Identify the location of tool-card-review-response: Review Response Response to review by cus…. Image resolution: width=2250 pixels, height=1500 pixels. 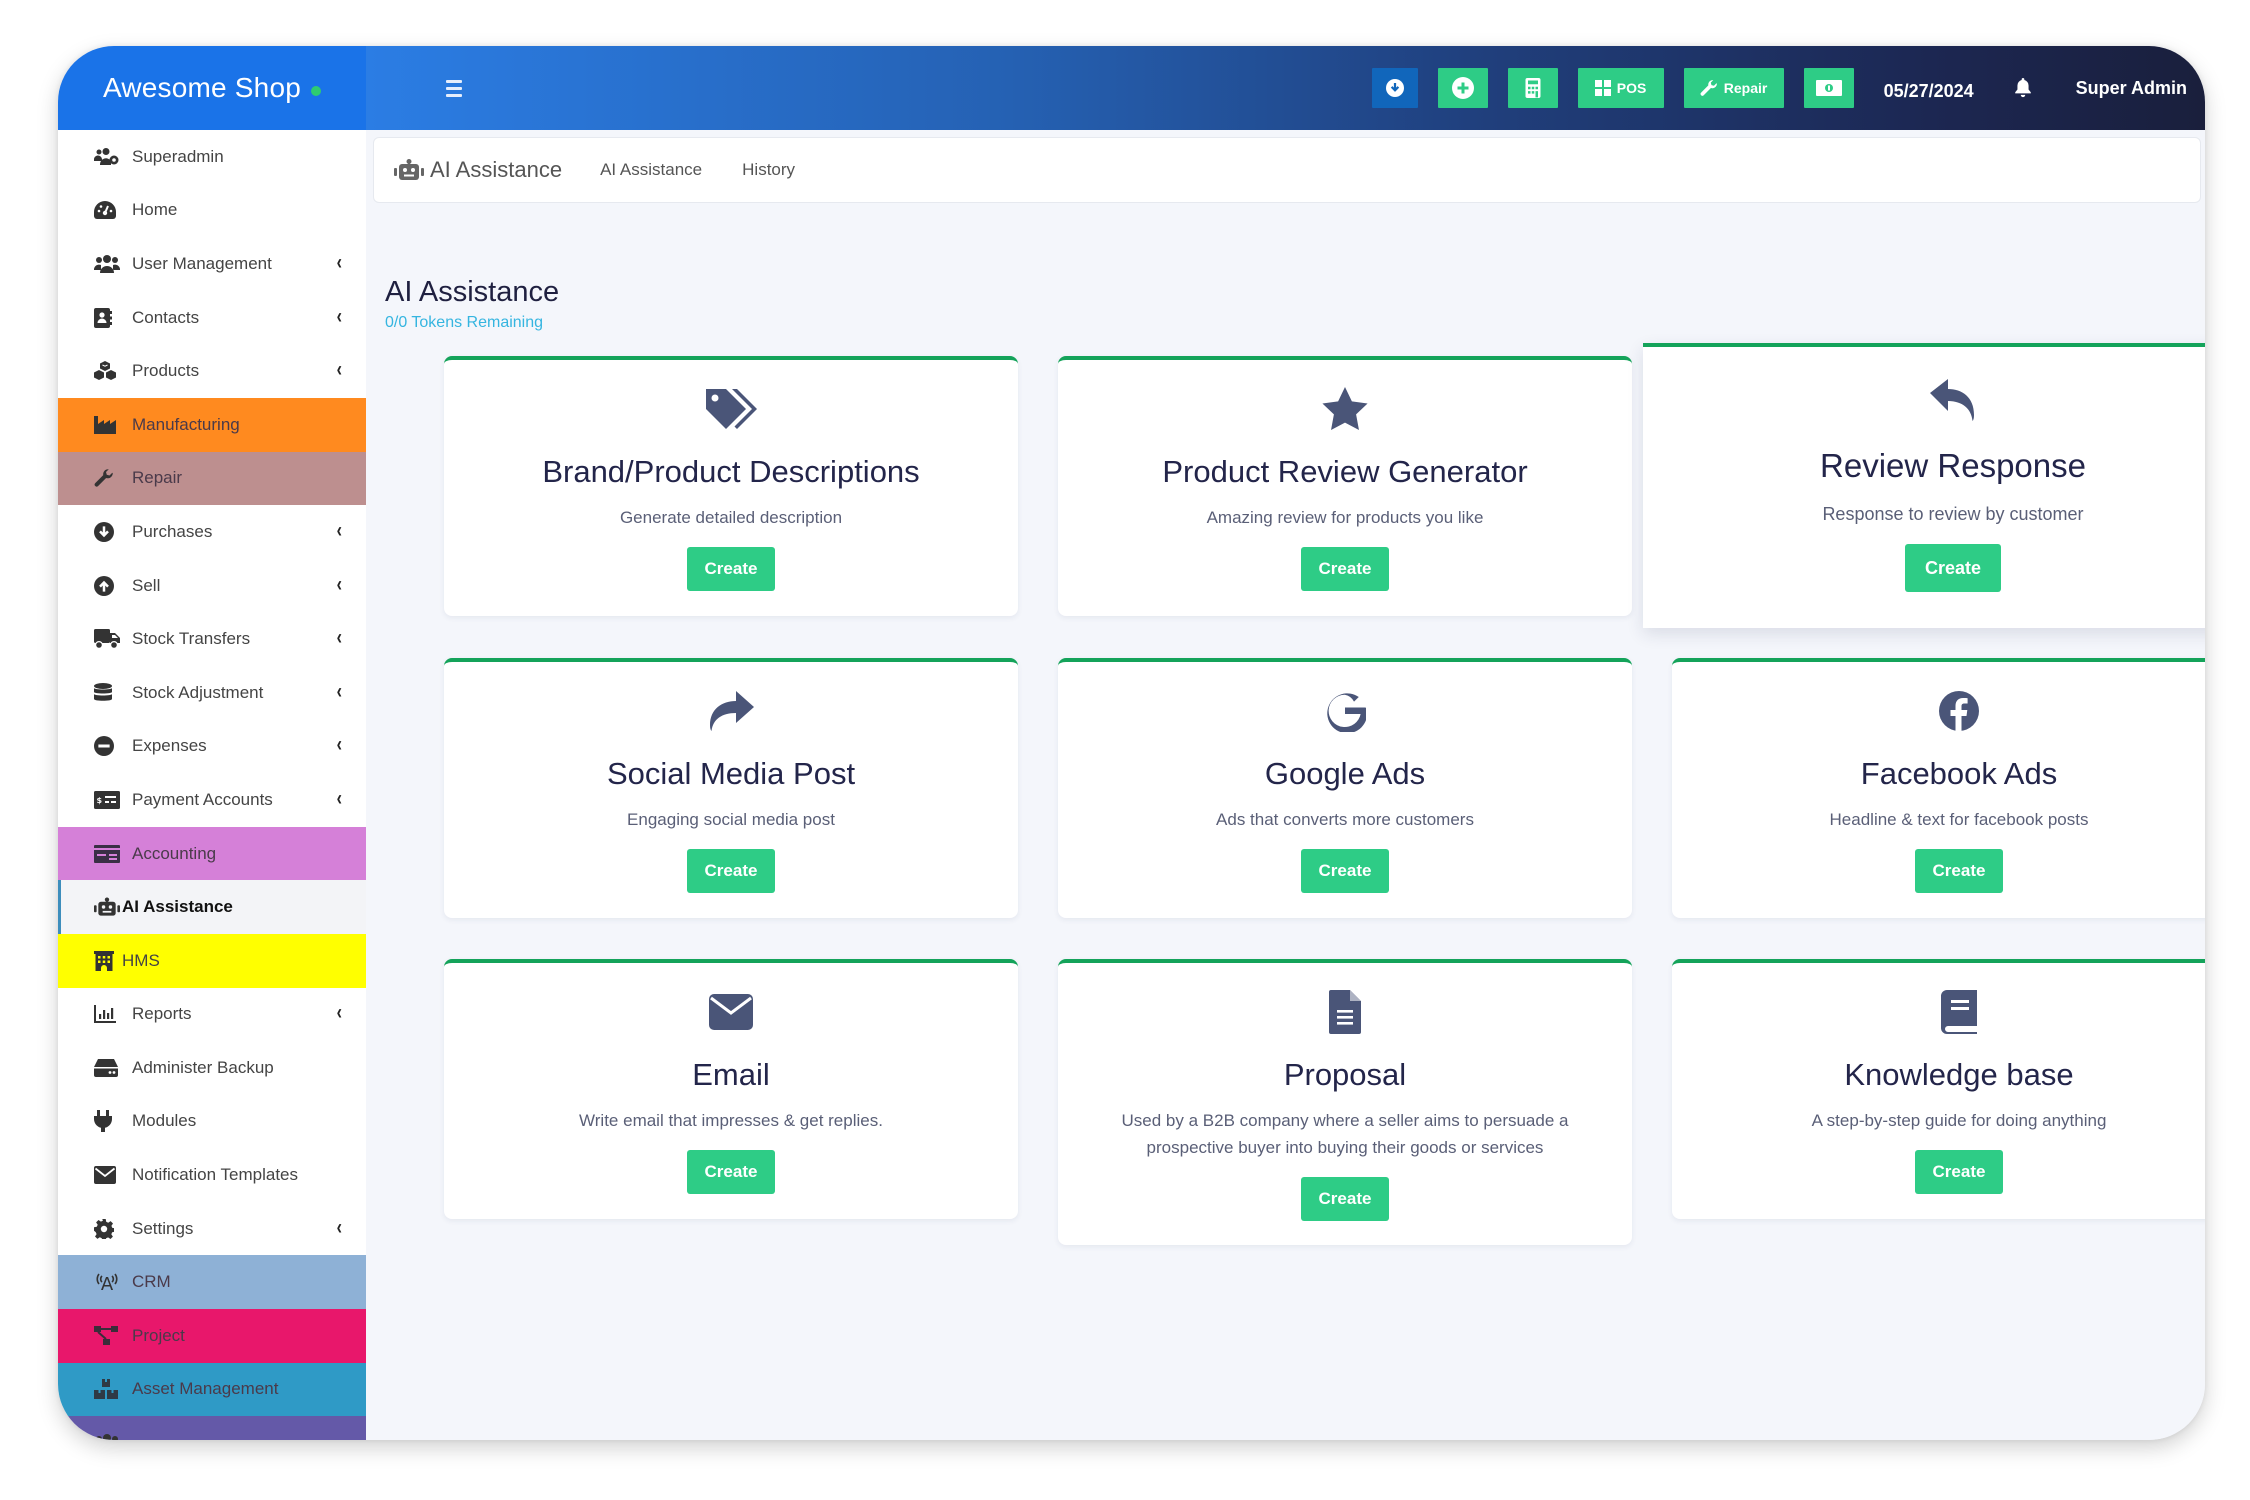
(1924, 485).